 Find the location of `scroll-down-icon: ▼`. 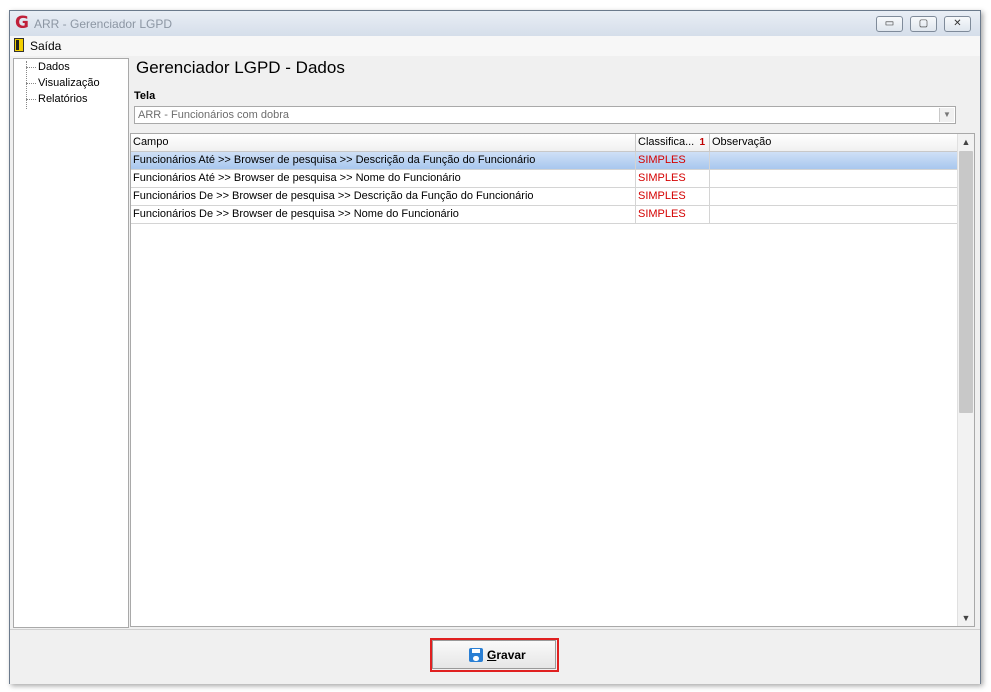

scroll-down-icon: ▼ is located at coordinates (966, 618).